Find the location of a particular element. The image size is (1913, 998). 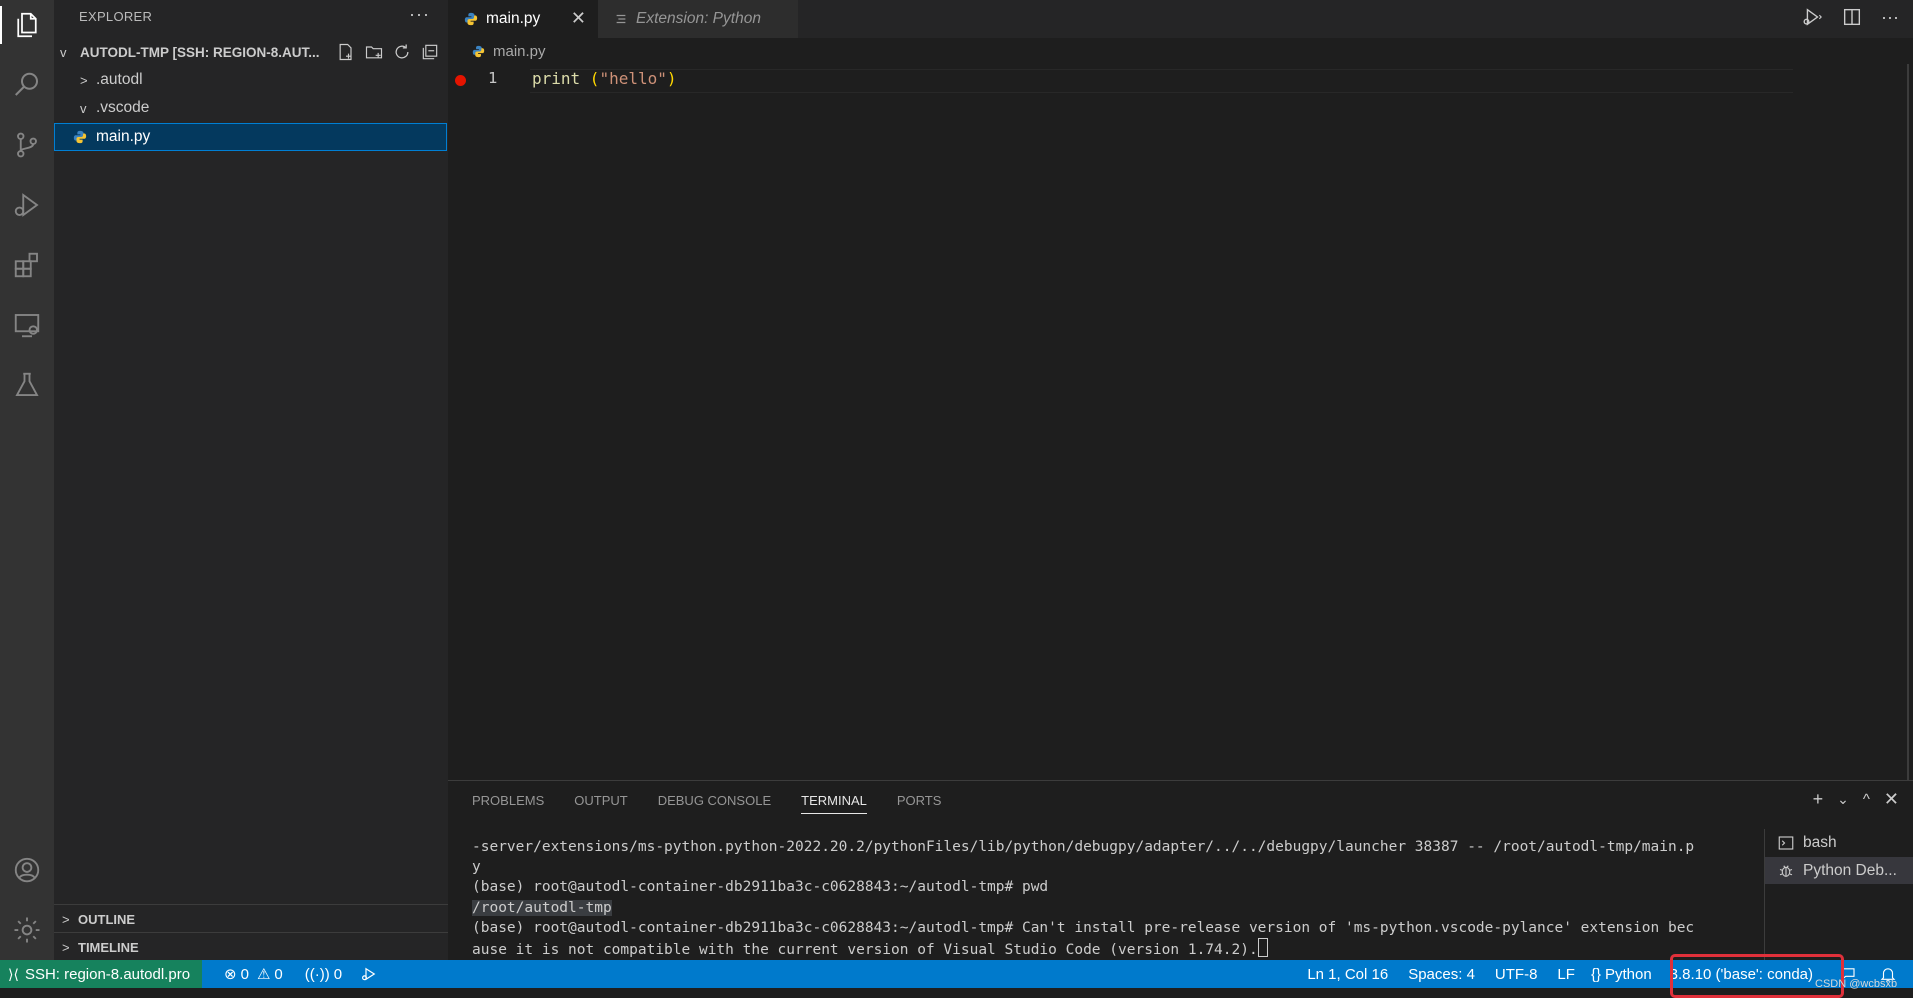

tab-terminal: TERMINAL is located at coordinates (834, 803).